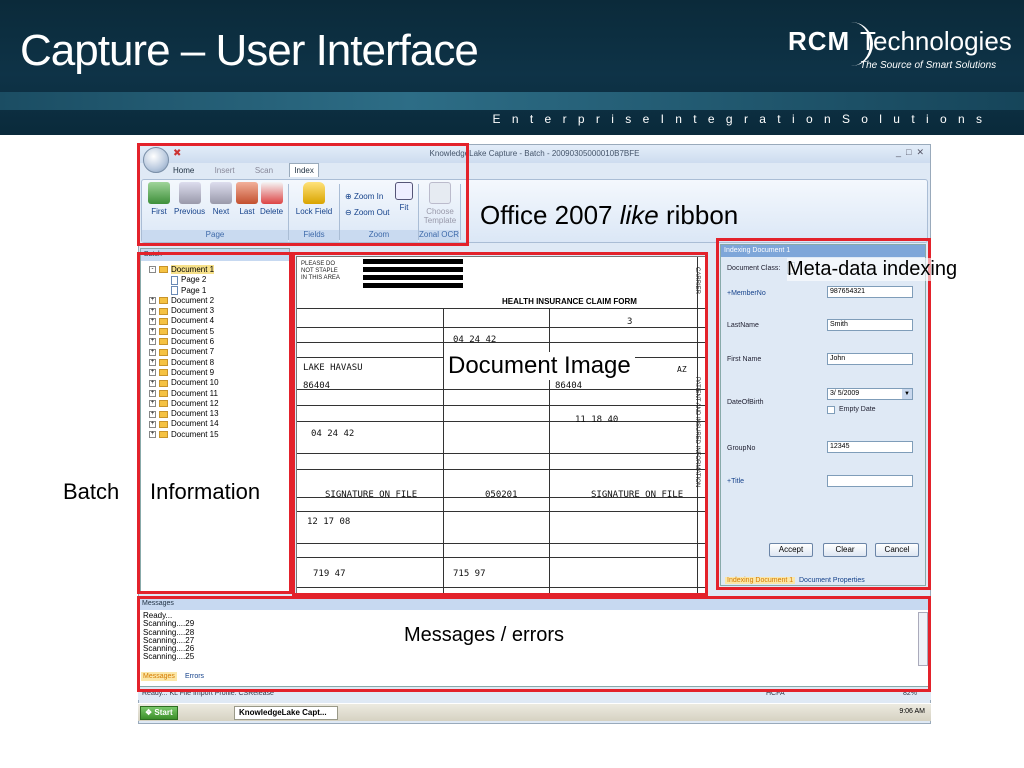  I want to click on delete-button: Delete, so click(271, 199).